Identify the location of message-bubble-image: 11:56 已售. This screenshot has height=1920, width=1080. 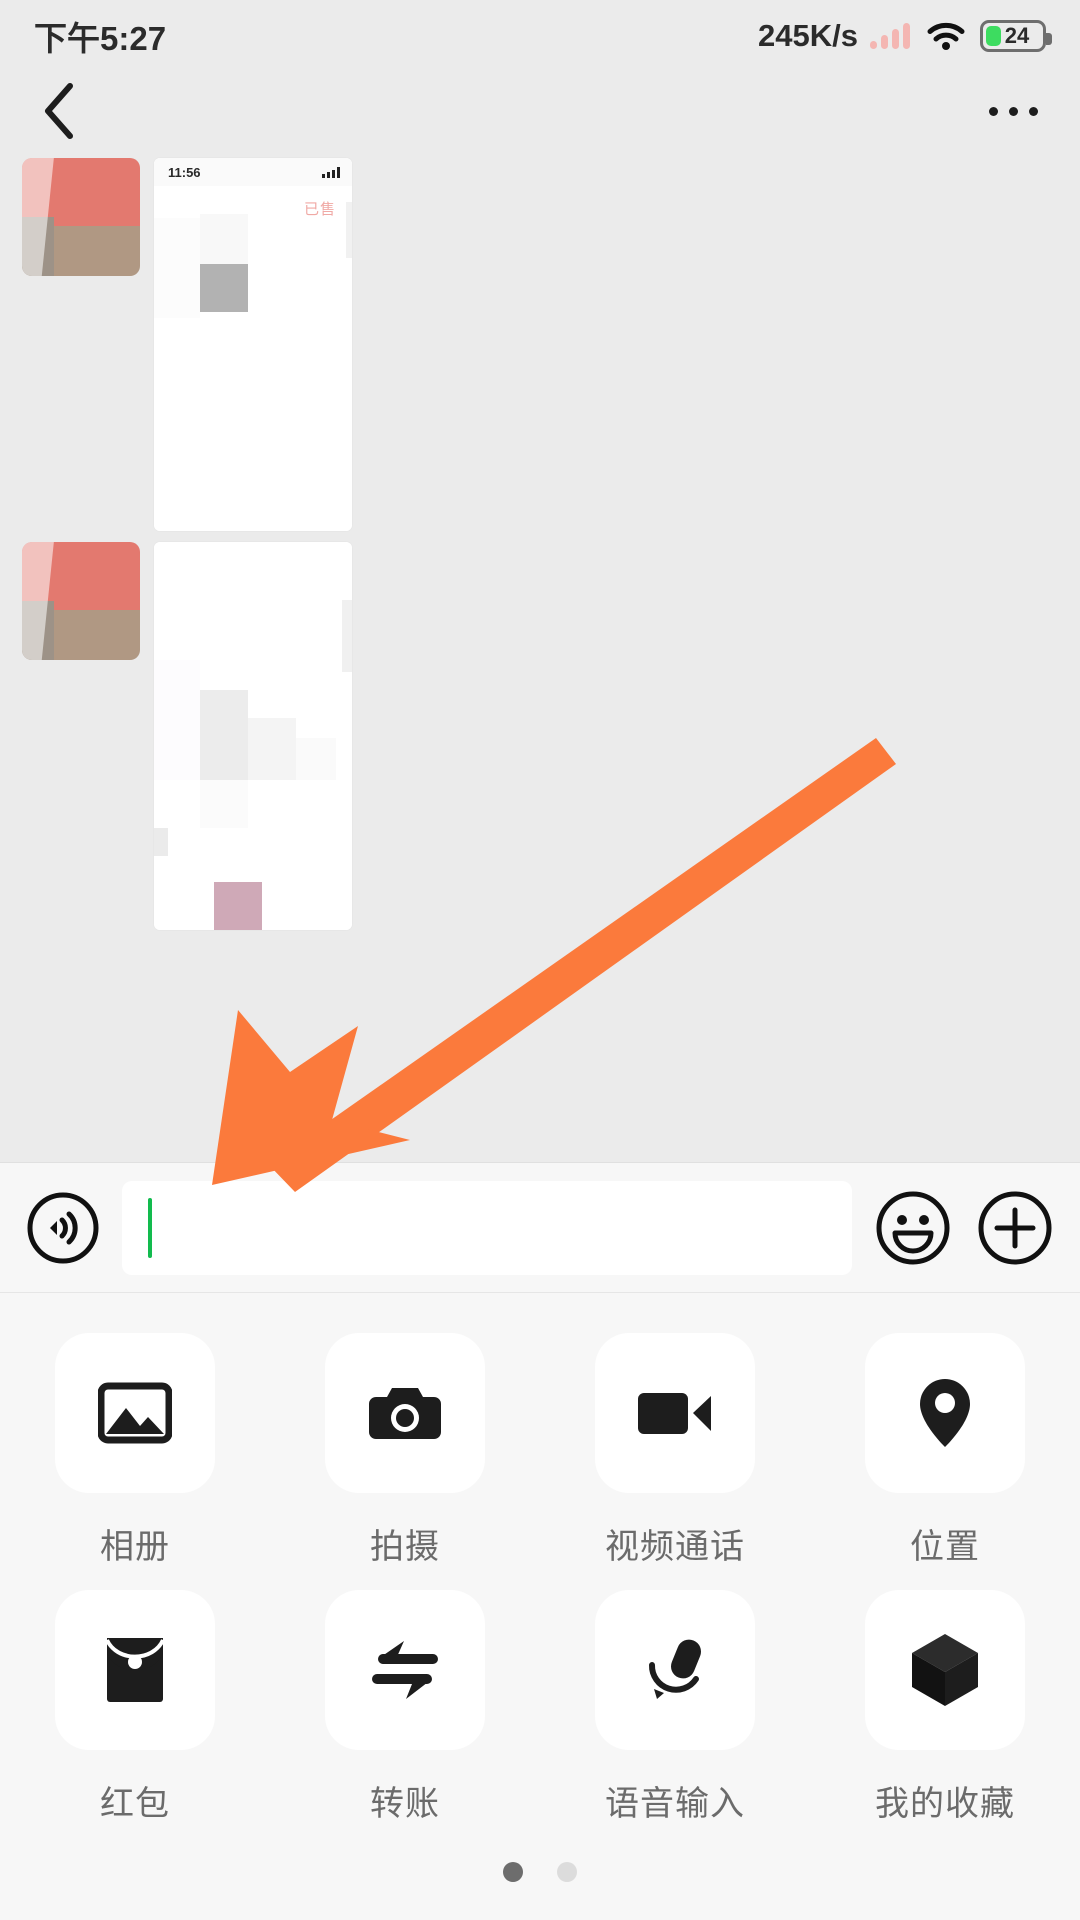
(253, 344).